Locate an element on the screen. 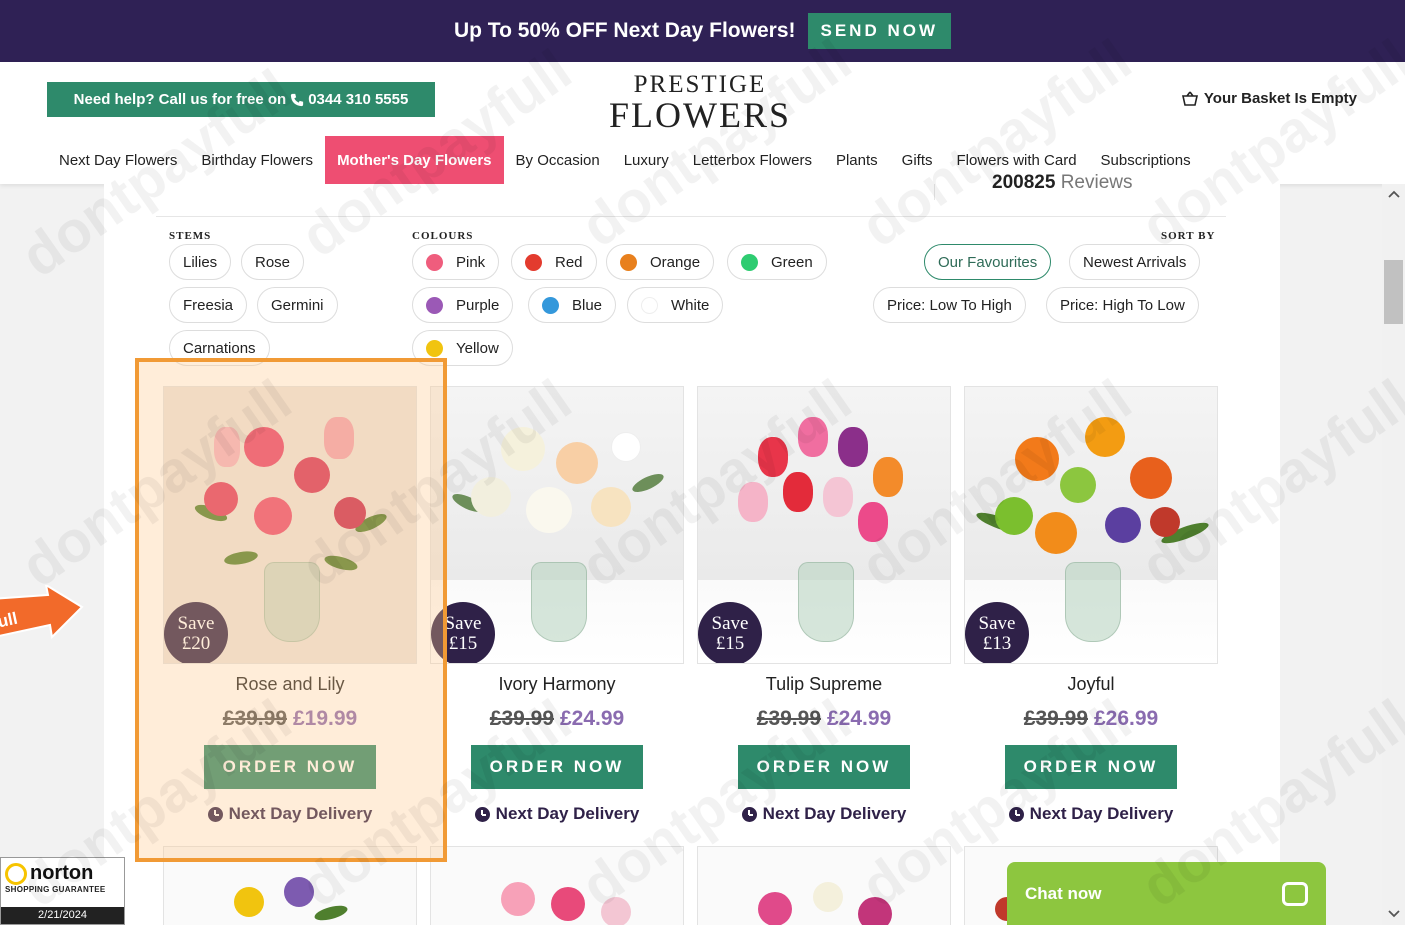  save-badge: Save £13 is located at coordinates (997, 632).